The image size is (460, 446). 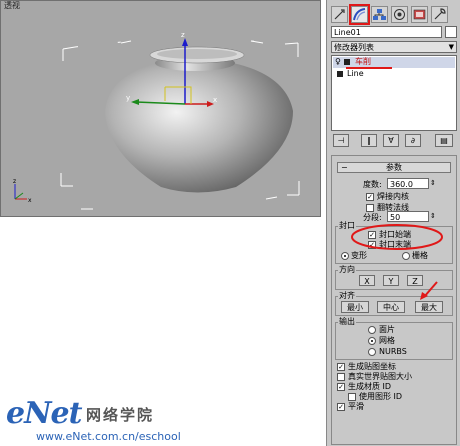 I want to click on stack-toolbar: ⊣ ‖ ∀ ∂ ▤, so click(x=394, y=141).